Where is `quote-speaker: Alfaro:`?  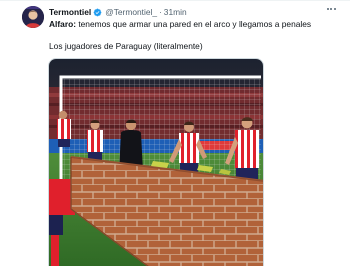
quote-speaker: Alfaro: is located at coordinates (62, 24).